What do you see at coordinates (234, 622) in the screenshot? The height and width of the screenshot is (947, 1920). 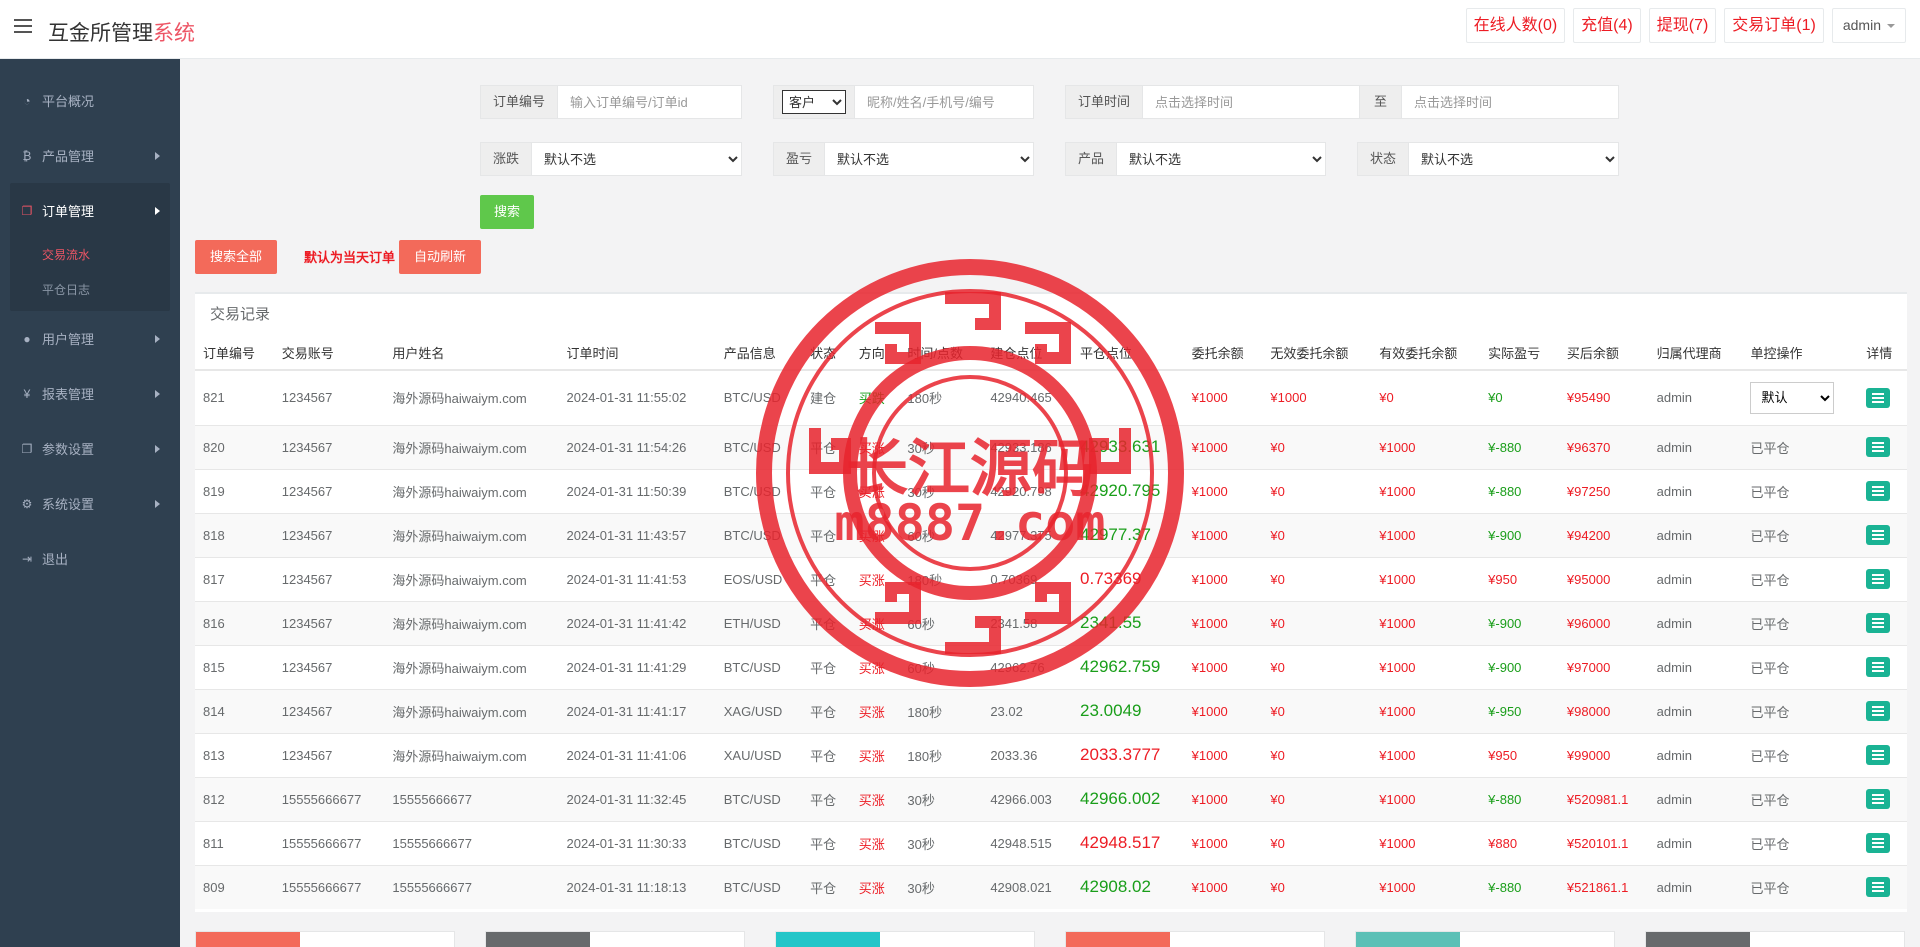 I see `order-id-cell: 816` at bounding box center [234, 622].